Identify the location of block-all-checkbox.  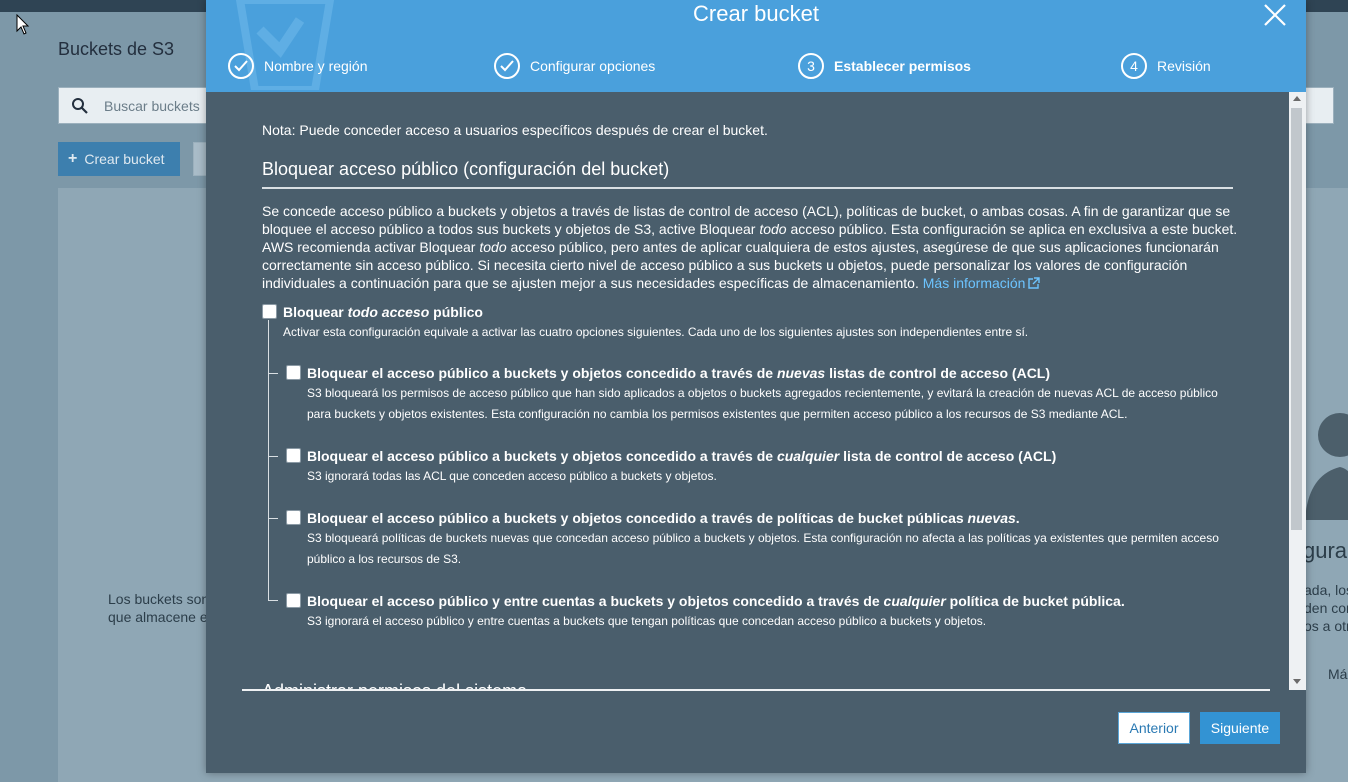
(269, 311).